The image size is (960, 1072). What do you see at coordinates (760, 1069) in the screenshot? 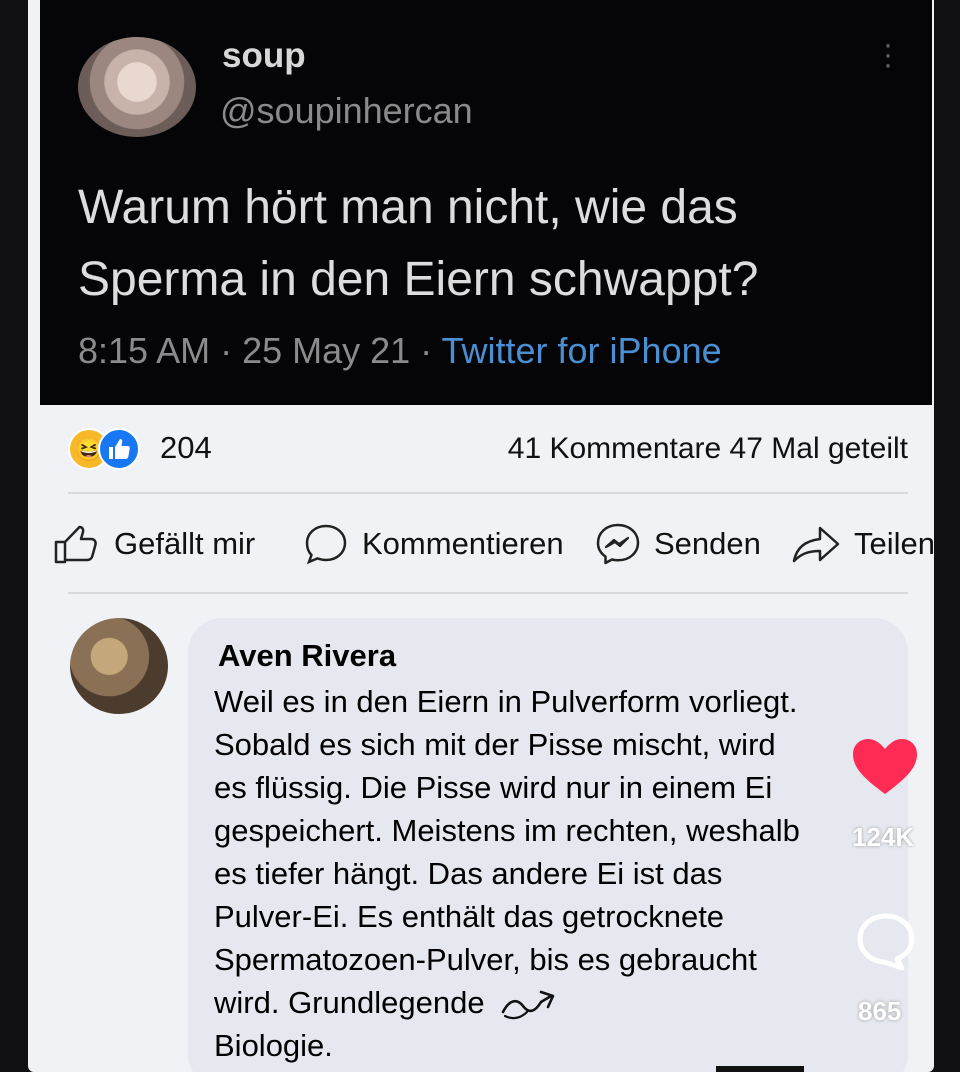
I see `home-indicator` at bounding box center [760, 1069].